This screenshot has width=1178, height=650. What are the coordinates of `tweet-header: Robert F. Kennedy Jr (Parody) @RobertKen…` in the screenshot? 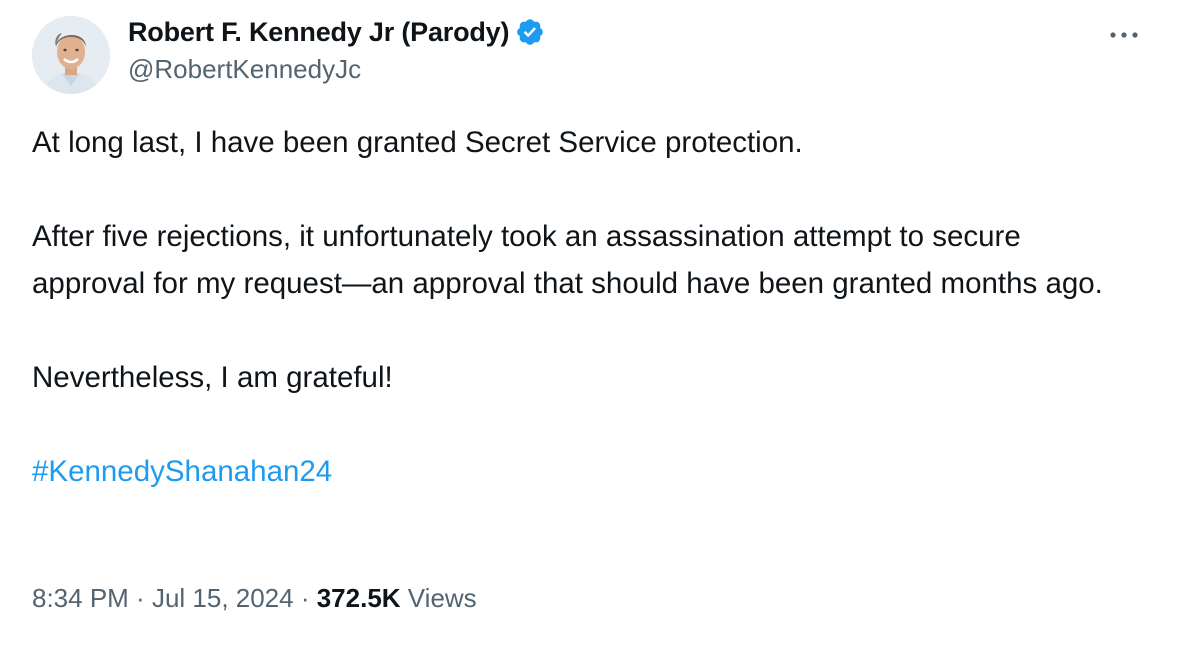 It's located at (595, 54).